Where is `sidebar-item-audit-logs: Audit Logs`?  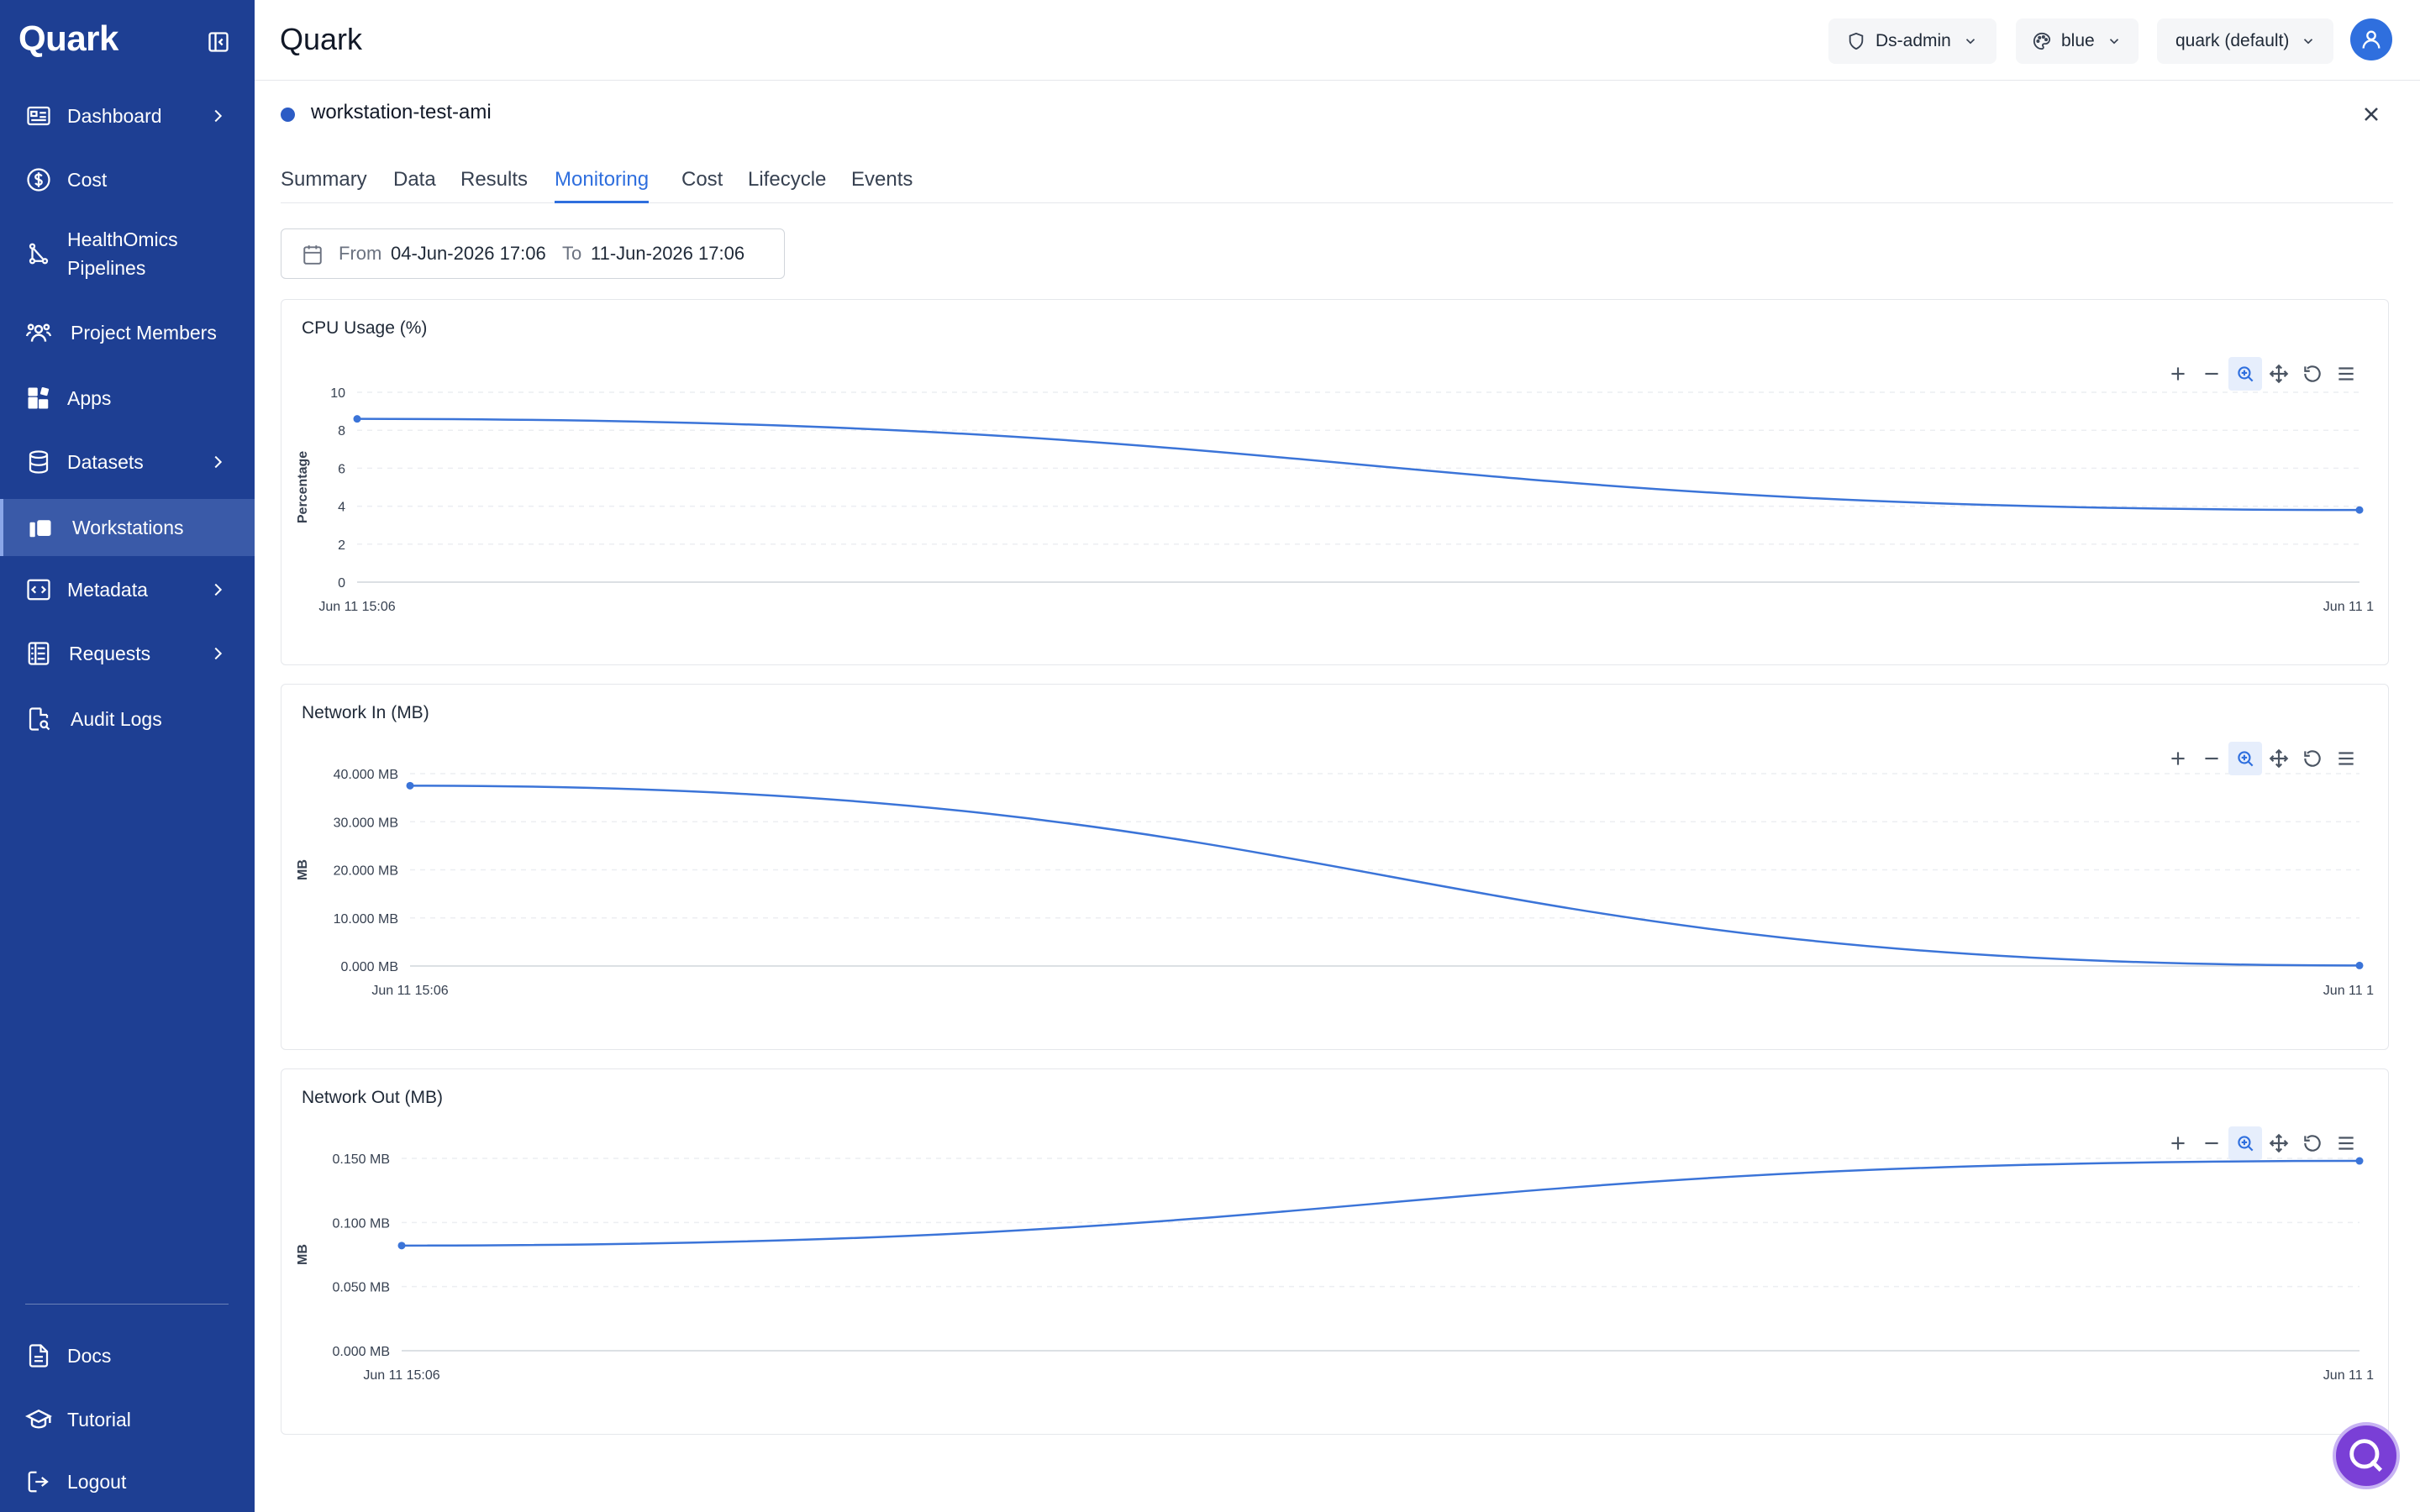 sidebar-item-audit-logs: Audit Logs is located at coordinates (128, 719).